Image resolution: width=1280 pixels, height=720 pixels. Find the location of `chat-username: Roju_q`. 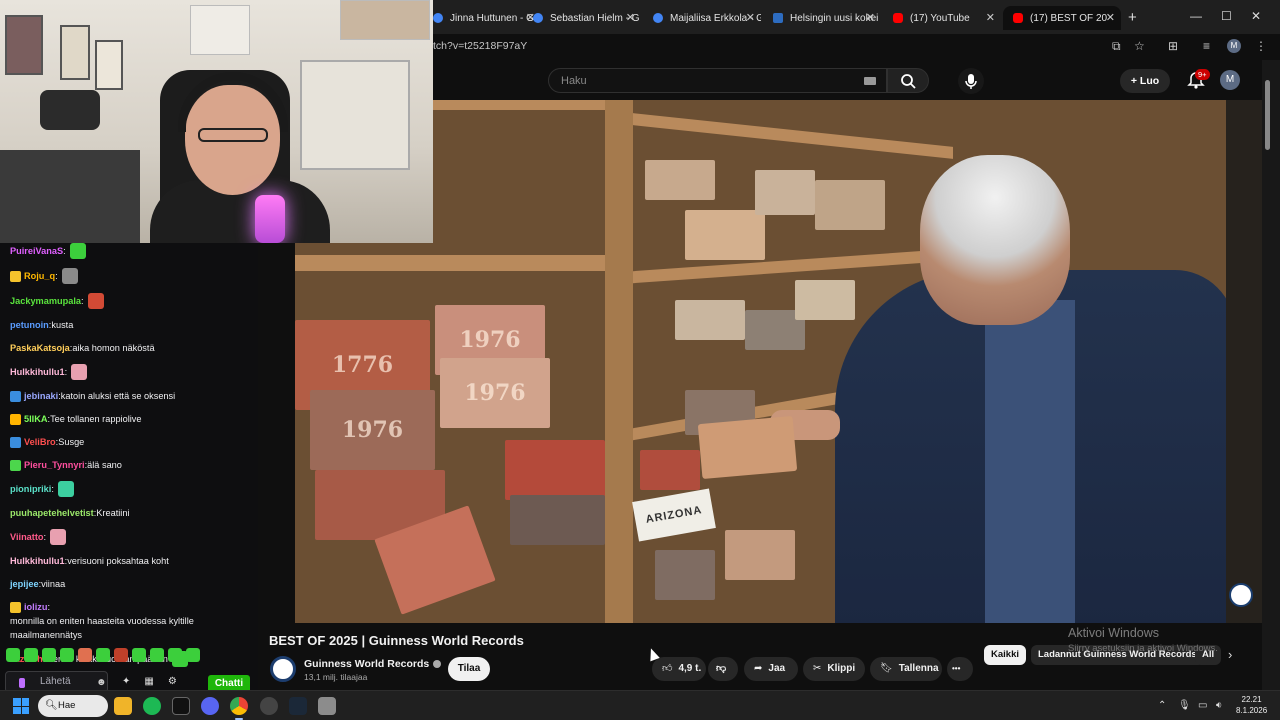

chat-username: Roju_q is located at coordinates (39, 276).